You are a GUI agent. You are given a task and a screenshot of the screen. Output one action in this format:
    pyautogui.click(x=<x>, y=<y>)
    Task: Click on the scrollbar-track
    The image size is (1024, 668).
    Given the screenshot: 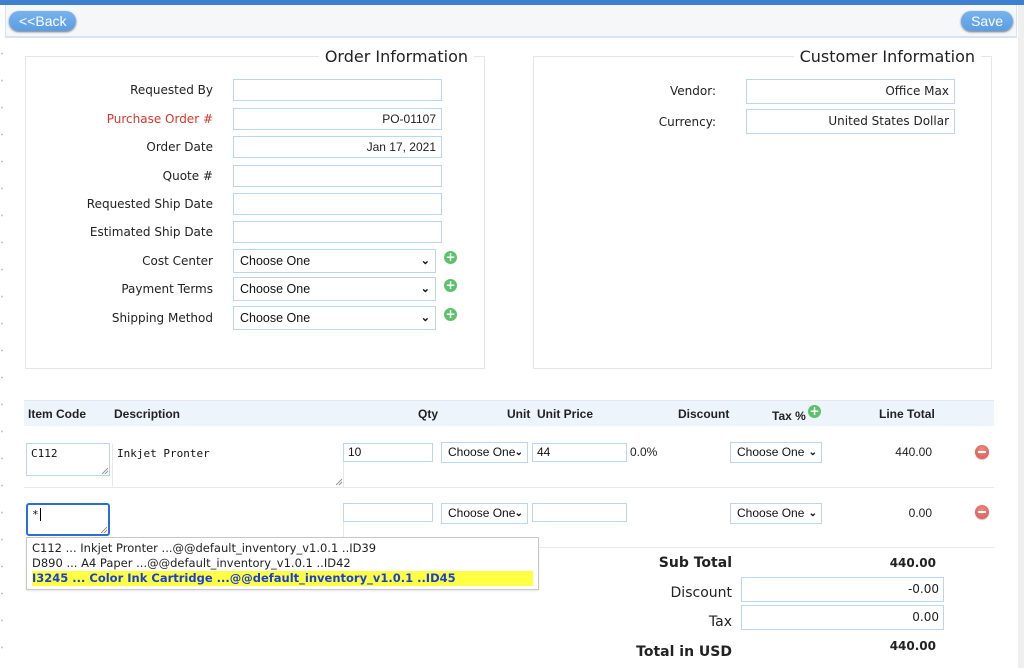 What is the action you would take?
    pyautogui.click(x=1021, y=336)
    